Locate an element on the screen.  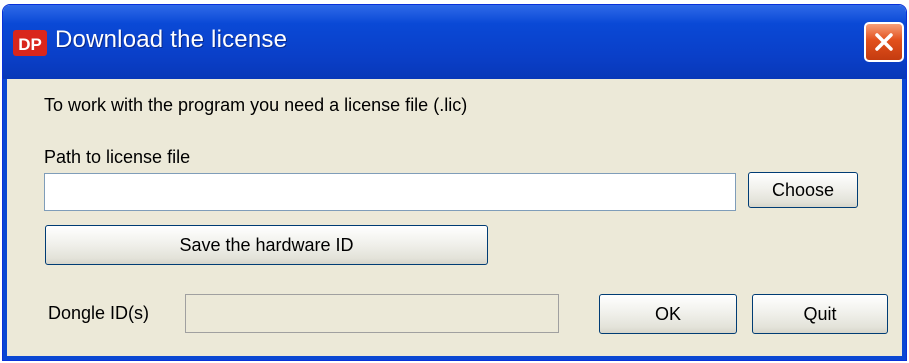
save-hardware-id-button: Save the hardware ID is located at coordinates (266, 245).